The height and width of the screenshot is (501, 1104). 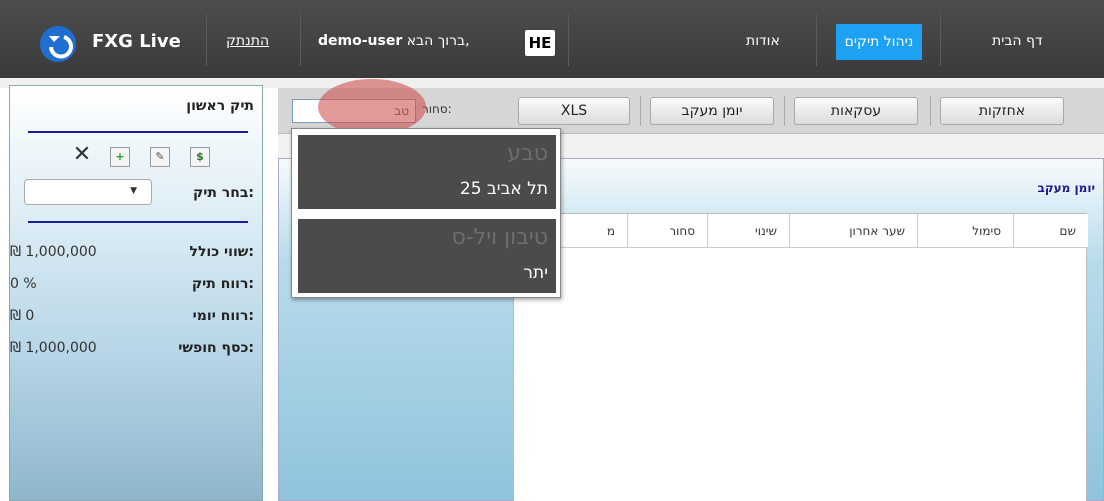 What do you see at coordinates (82, 155) in the screenshot?
I see `delete-icon: ✕` at bounding box center [82, 155].